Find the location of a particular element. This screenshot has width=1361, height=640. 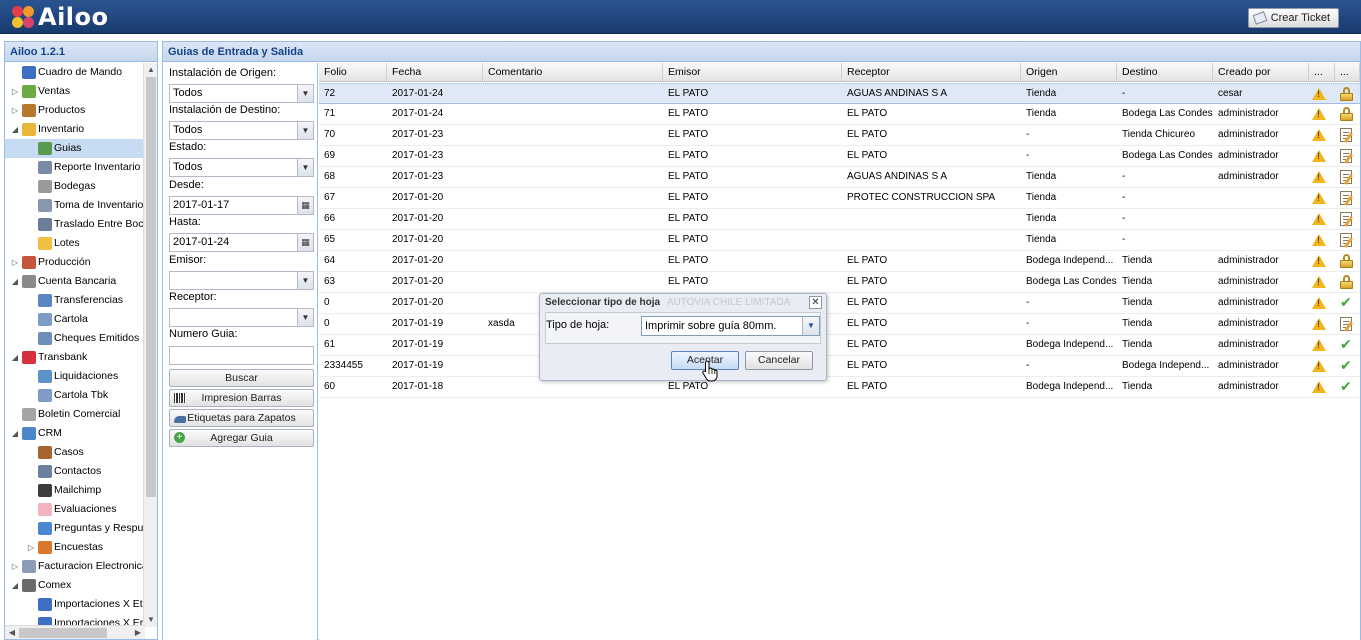

sidebar-horizontal-scrollbar: ◀ ▶ is located at coordinates (75, 632).